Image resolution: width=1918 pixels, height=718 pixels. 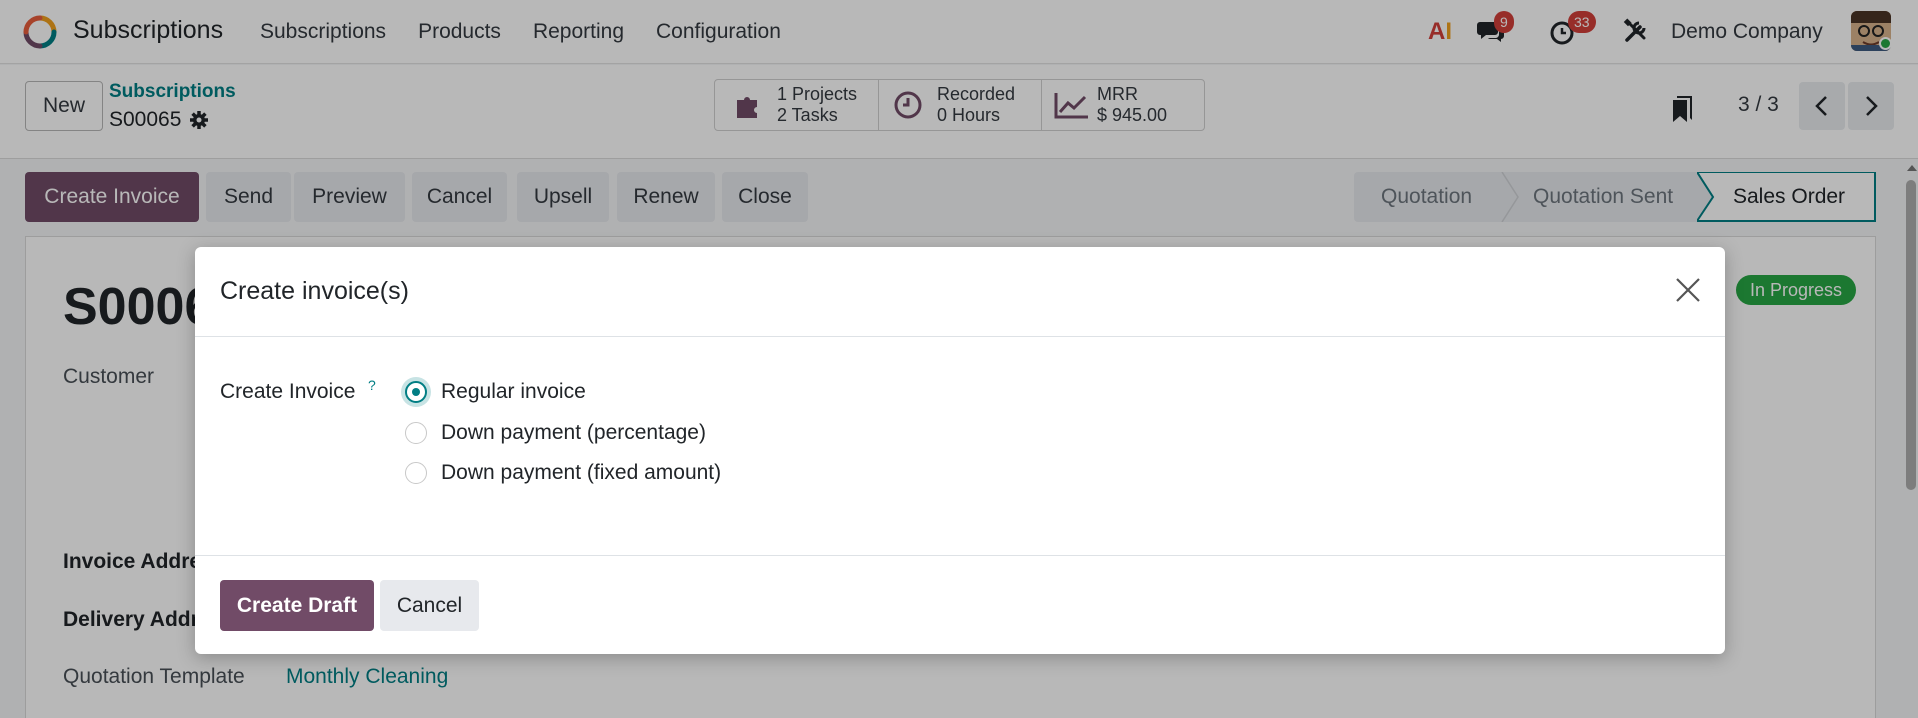 I want to click on dialog-title: Create invoice(s), so click(x=314, y=291).